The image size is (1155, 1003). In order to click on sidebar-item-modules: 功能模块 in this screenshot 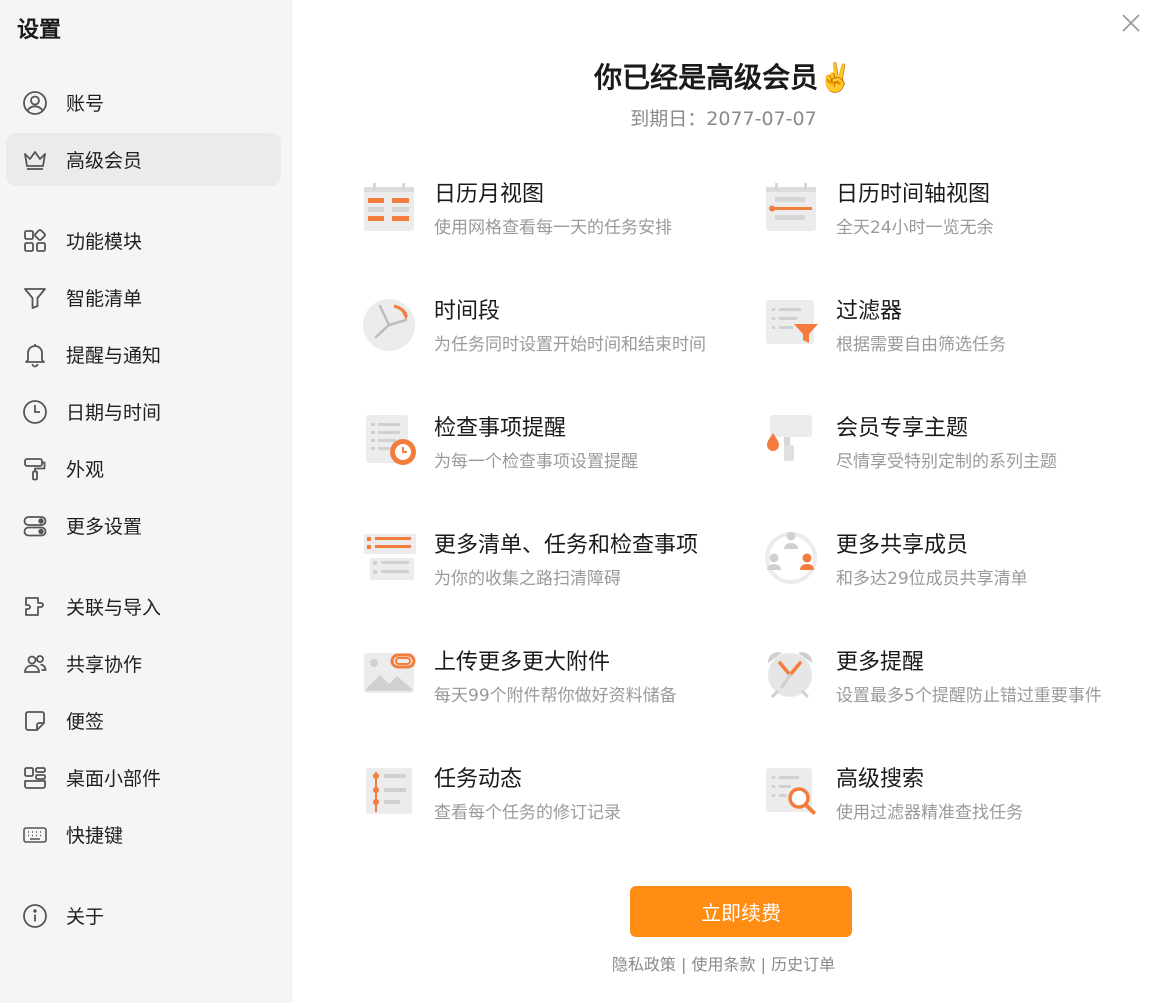, I will do `click(143, 240)`.